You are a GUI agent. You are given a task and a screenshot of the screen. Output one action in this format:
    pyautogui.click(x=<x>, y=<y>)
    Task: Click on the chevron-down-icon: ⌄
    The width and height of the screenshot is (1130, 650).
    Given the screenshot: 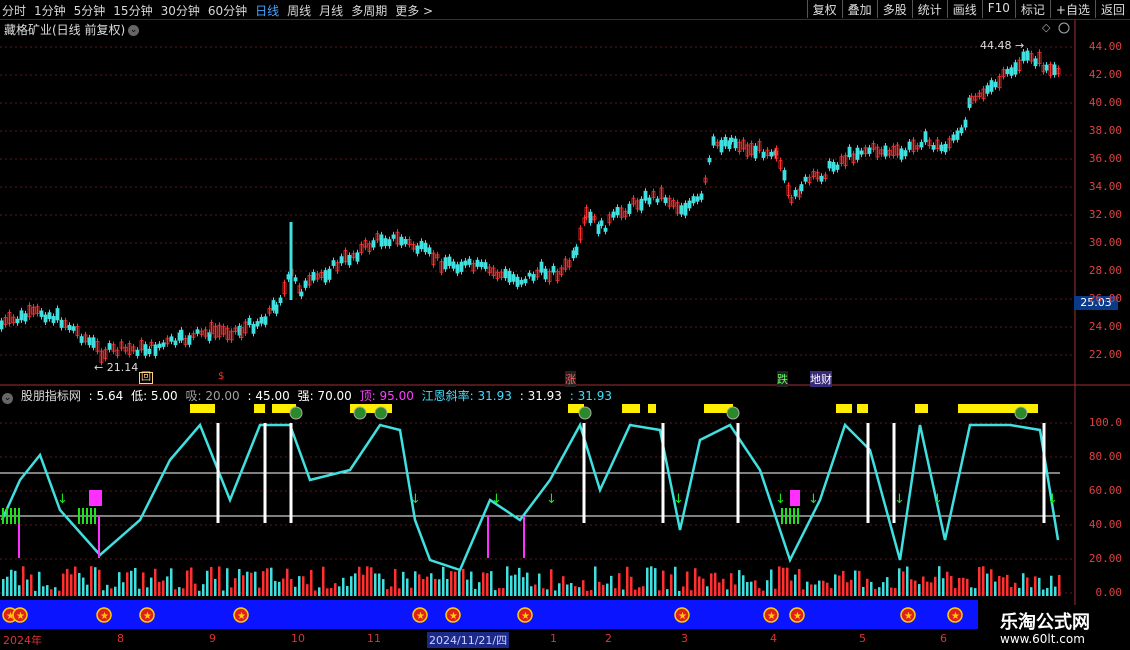 What is the action you would take?
    pyautogui.click(x=134, y=30)
    